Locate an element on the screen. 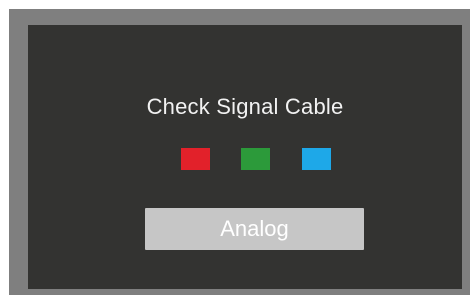  signal-message: Check Signal Cable is located at coordinates (245, 106).